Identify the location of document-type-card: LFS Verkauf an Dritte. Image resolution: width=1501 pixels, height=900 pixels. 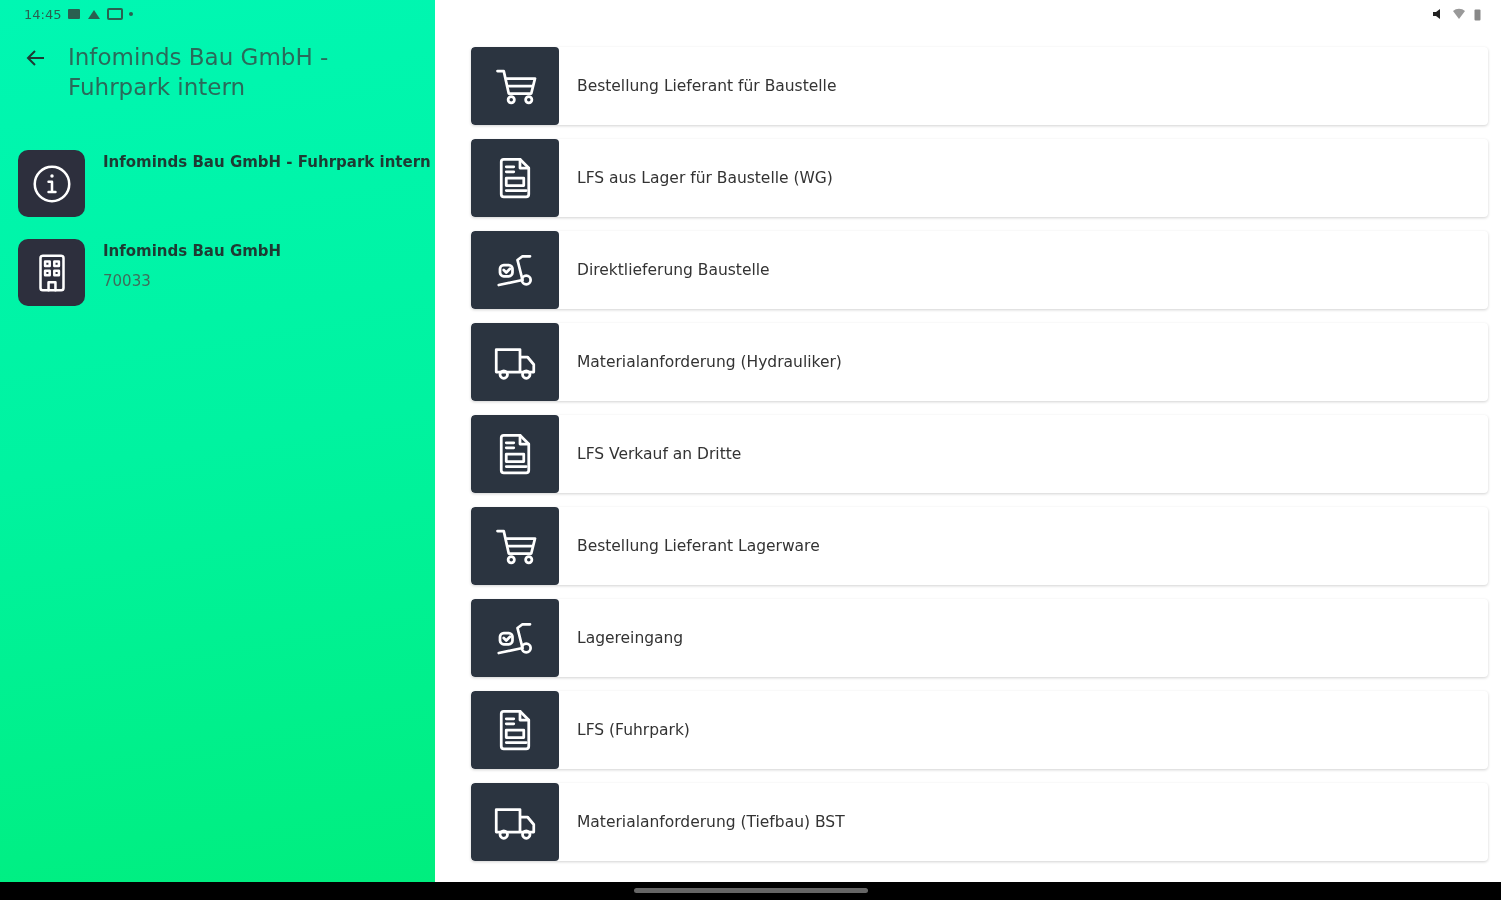
(979, 454).